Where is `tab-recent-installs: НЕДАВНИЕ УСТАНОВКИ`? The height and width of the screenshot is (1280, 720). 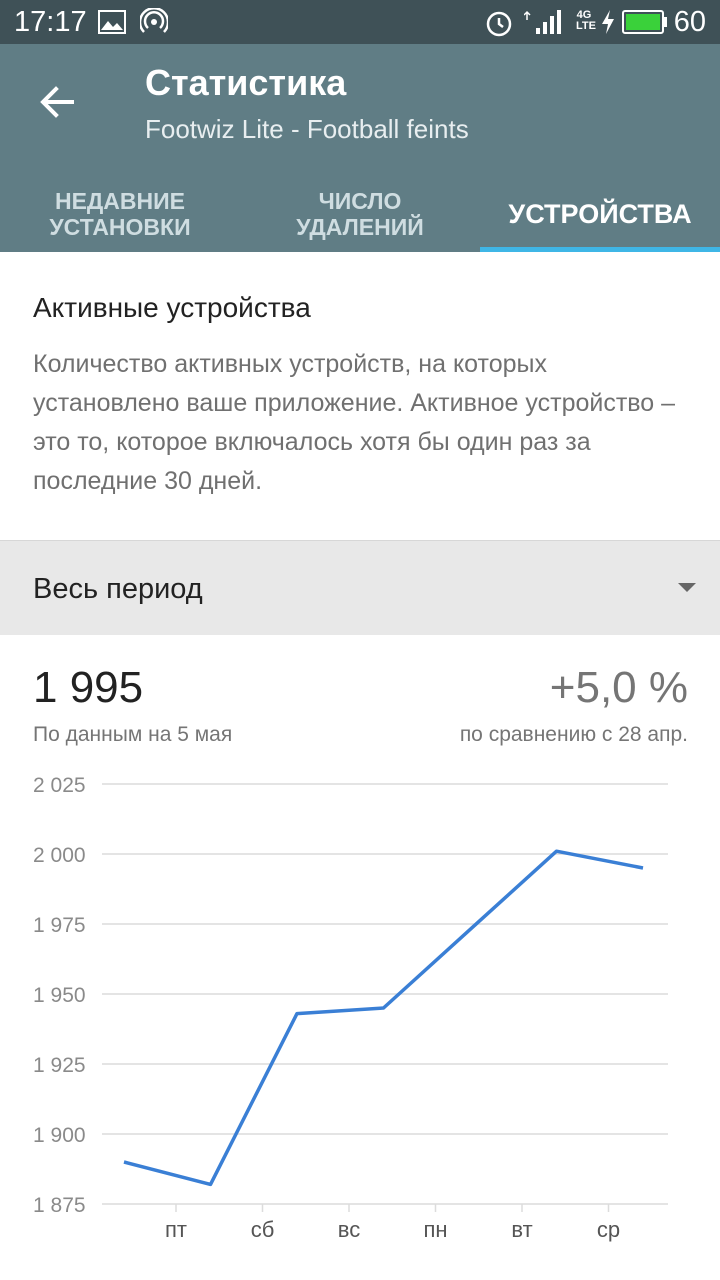 tab-recent-installs: НЕДАВНИЕ УСТАНОВКИ is located at coordinates (120, 214).